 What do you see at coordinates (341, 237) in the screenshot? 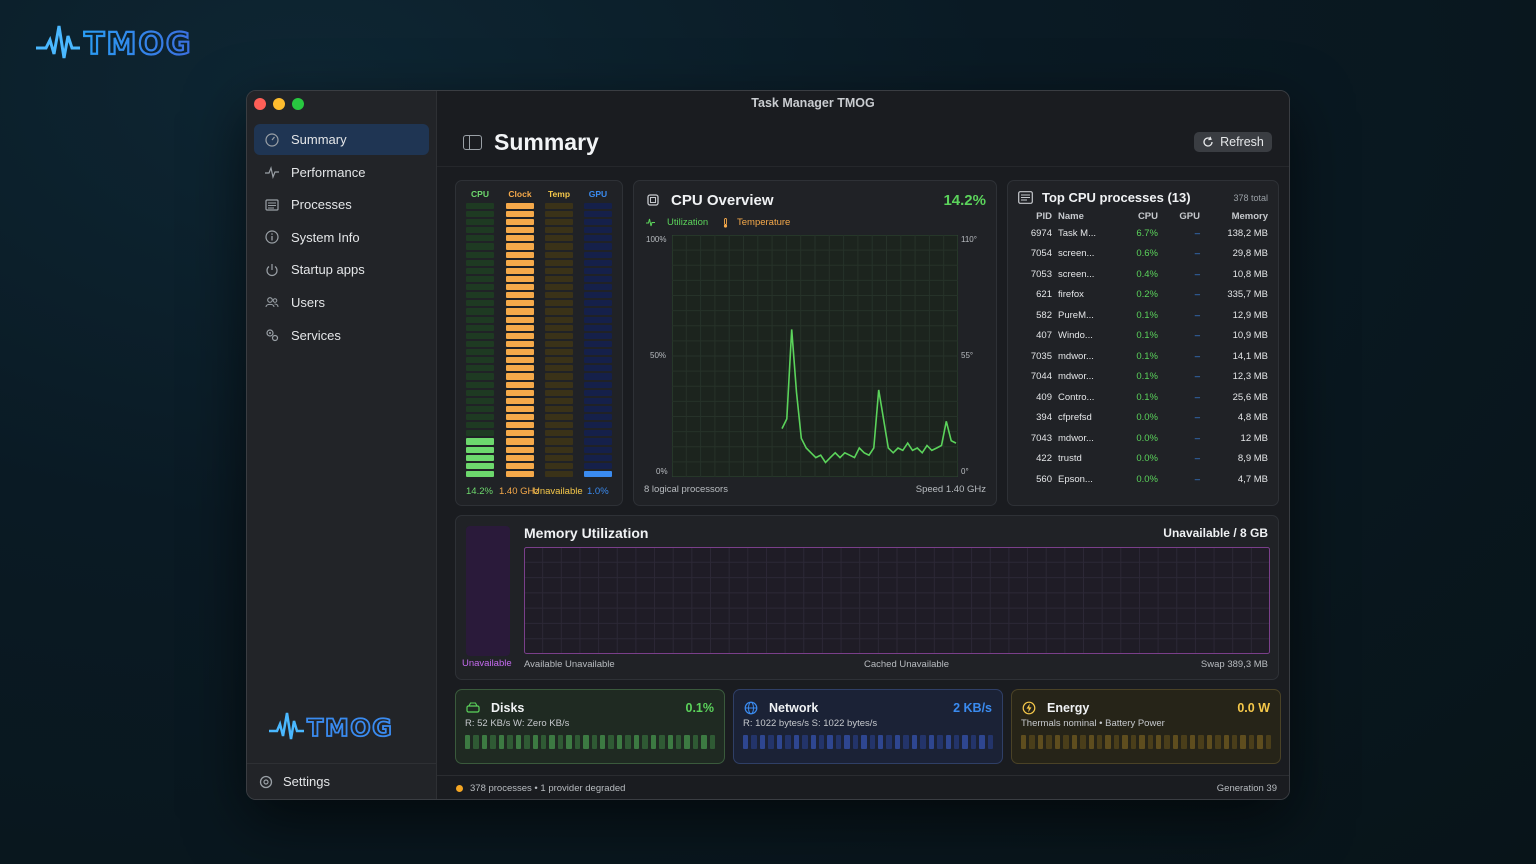
I see `sidebar-item-system-info: System Info` at bounding box center [341, 237].